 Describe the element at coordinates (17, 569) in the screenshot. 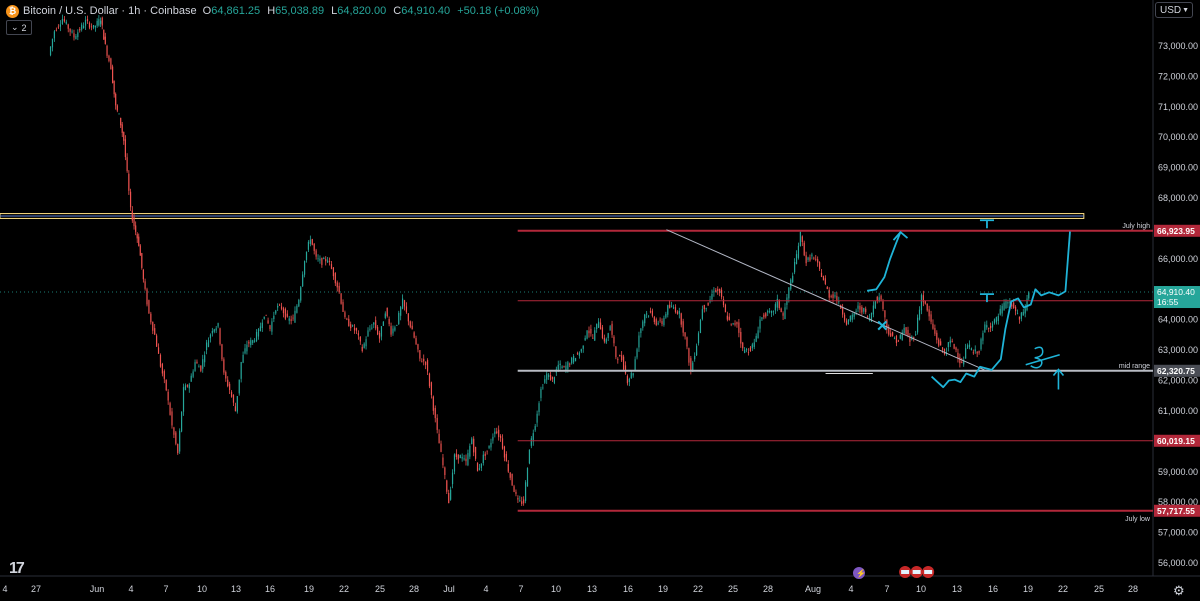

I see `tradingview-logo-icon: 17` at that location.